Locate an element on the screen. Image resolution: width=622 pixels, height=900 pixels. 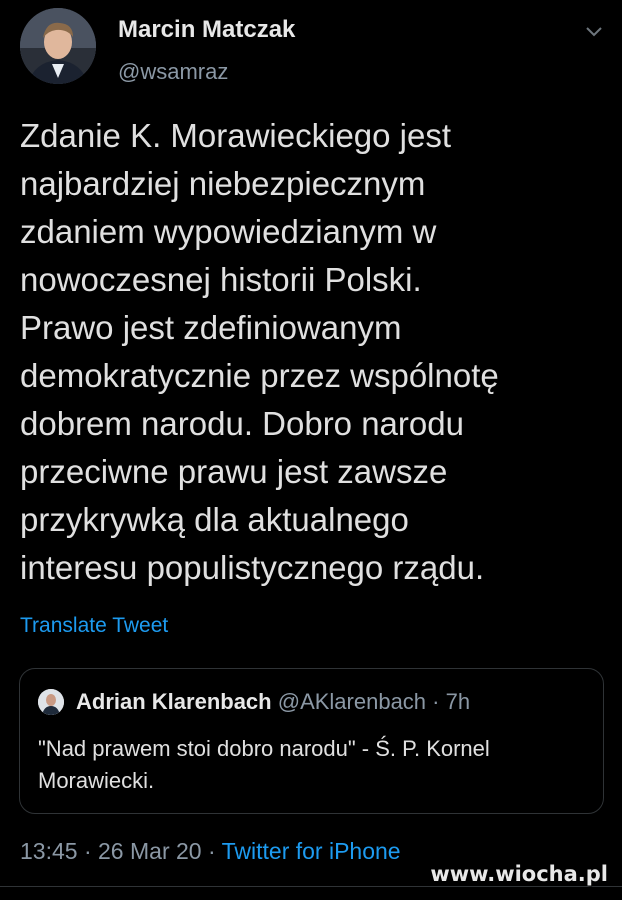
tweet-meta: 13:45 · 26 Mar 20 · Twitter for iPhone is located at coordinates (210, 851).